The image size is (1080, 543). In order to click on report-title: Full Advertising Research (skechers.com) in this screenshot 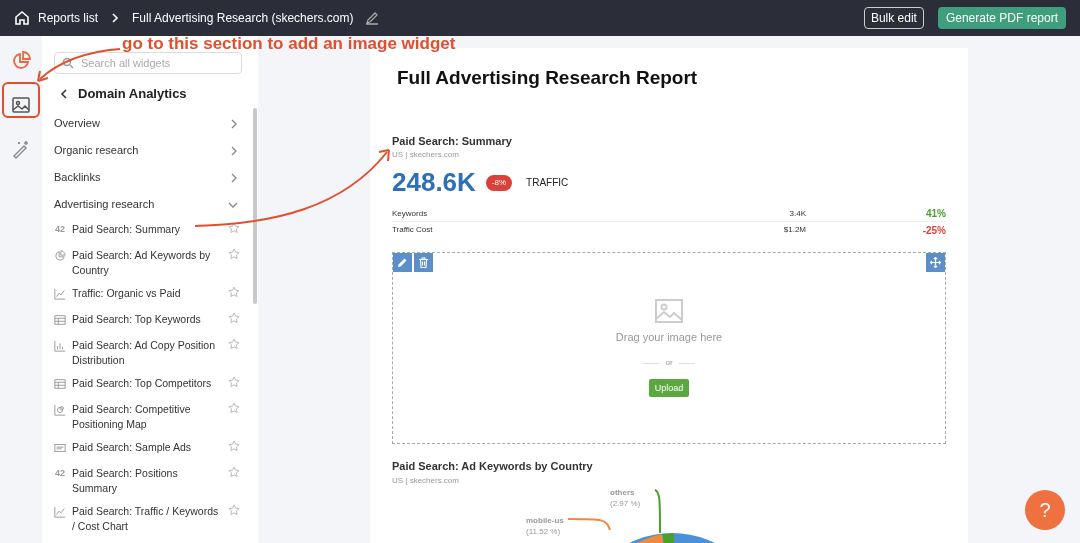, I will do `click(243, 18)`.